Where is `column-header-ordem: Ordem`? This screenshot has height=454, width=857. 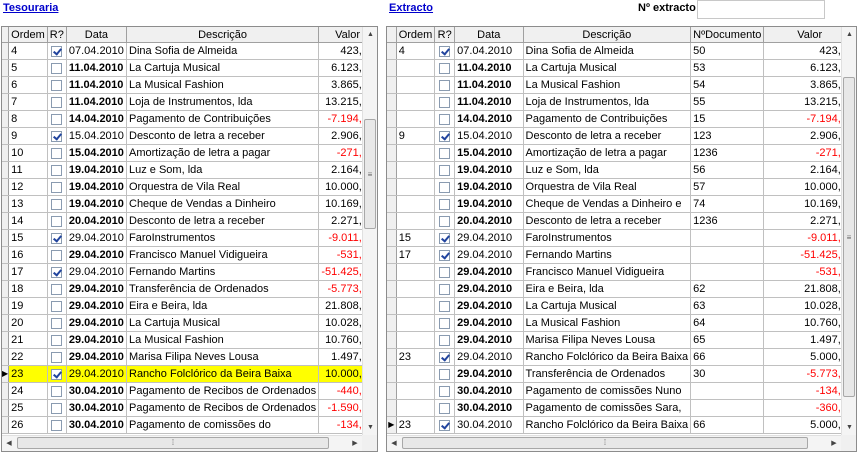 column-header-ordem: Ordem is located at coordinates (28, 35).